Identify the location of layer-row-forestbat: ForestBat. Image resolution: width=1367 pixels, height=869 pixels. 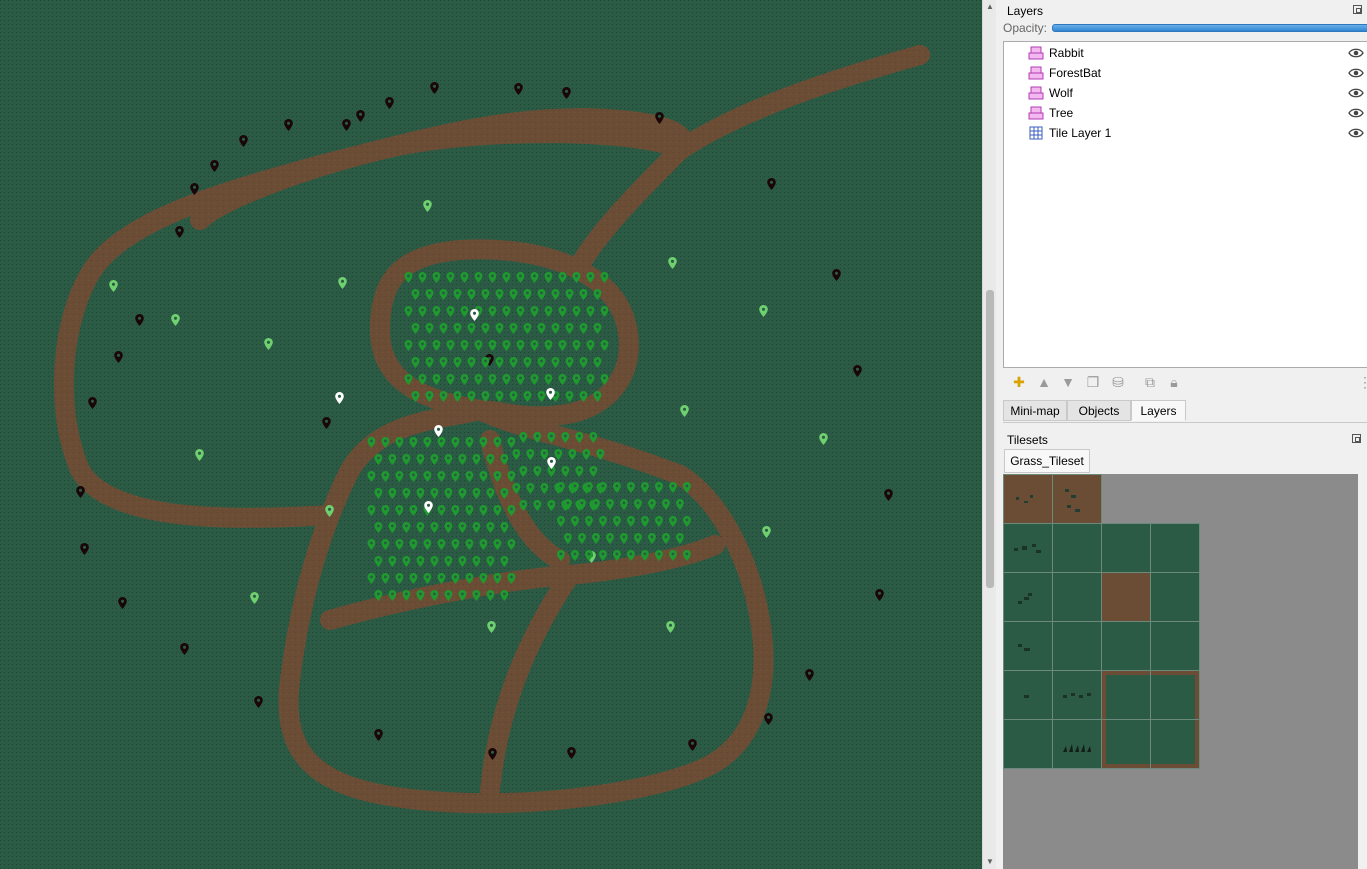
(1185, 73).